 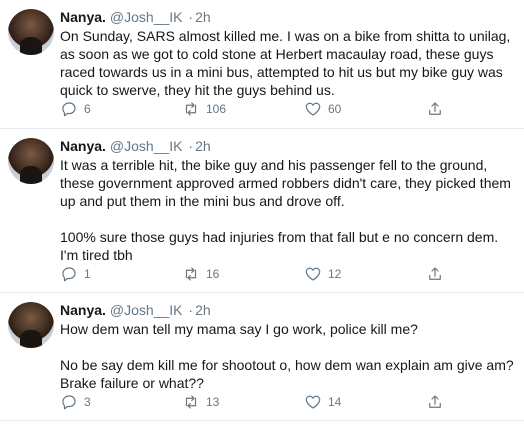 I want to click on retweet-button: 106, so click(x=243, y=109).